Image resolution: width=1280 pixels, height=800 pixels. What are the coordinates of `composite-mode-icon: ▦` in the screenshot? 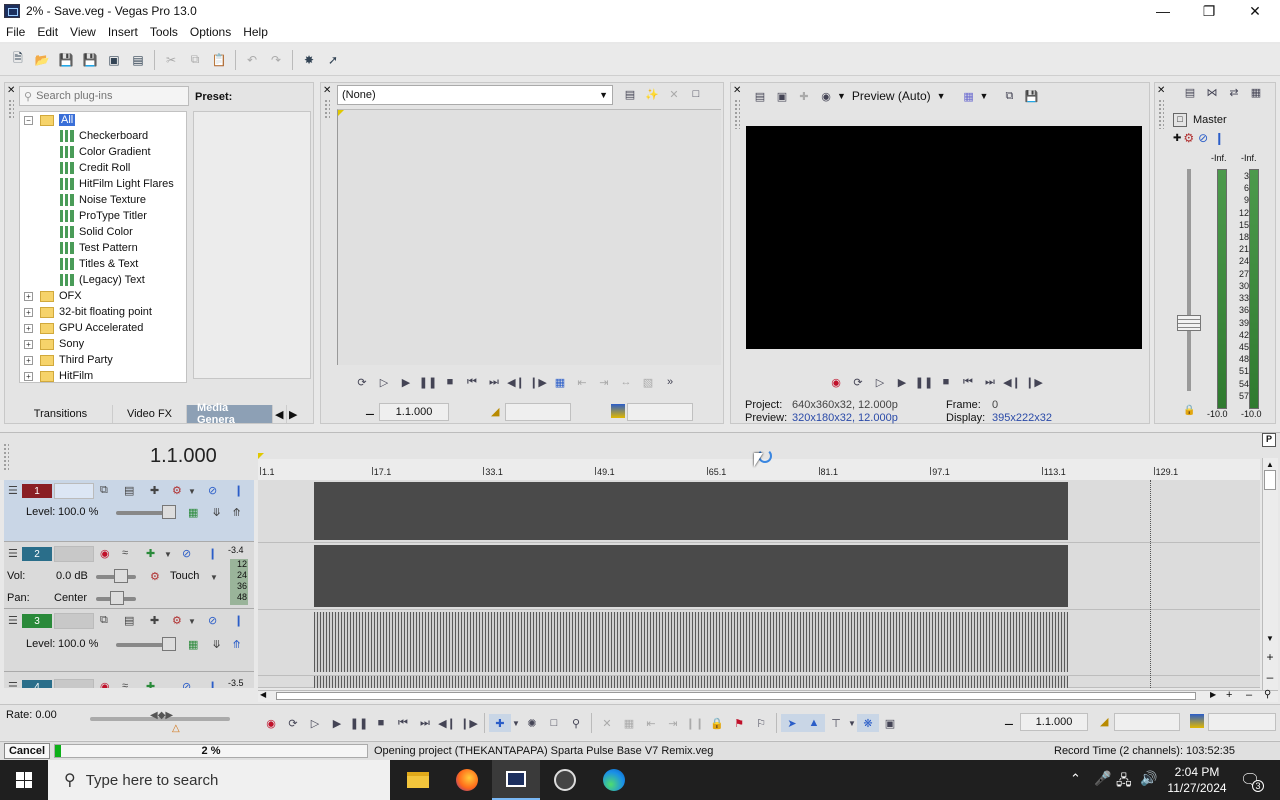 It's located at (193, 512).